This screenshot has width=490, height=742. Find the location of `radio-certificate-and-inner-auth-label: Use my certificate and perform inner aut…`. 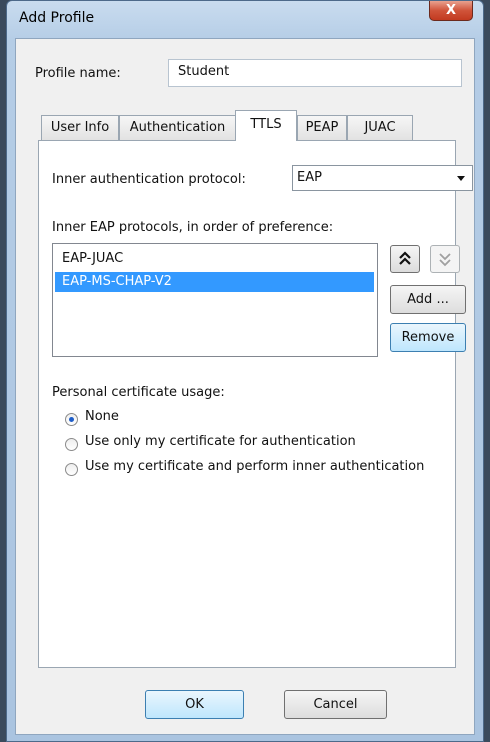

radio-certificate-and-inner-auth-label: Use my certificate and perform inner aut… is located at coordinates (254, 466).